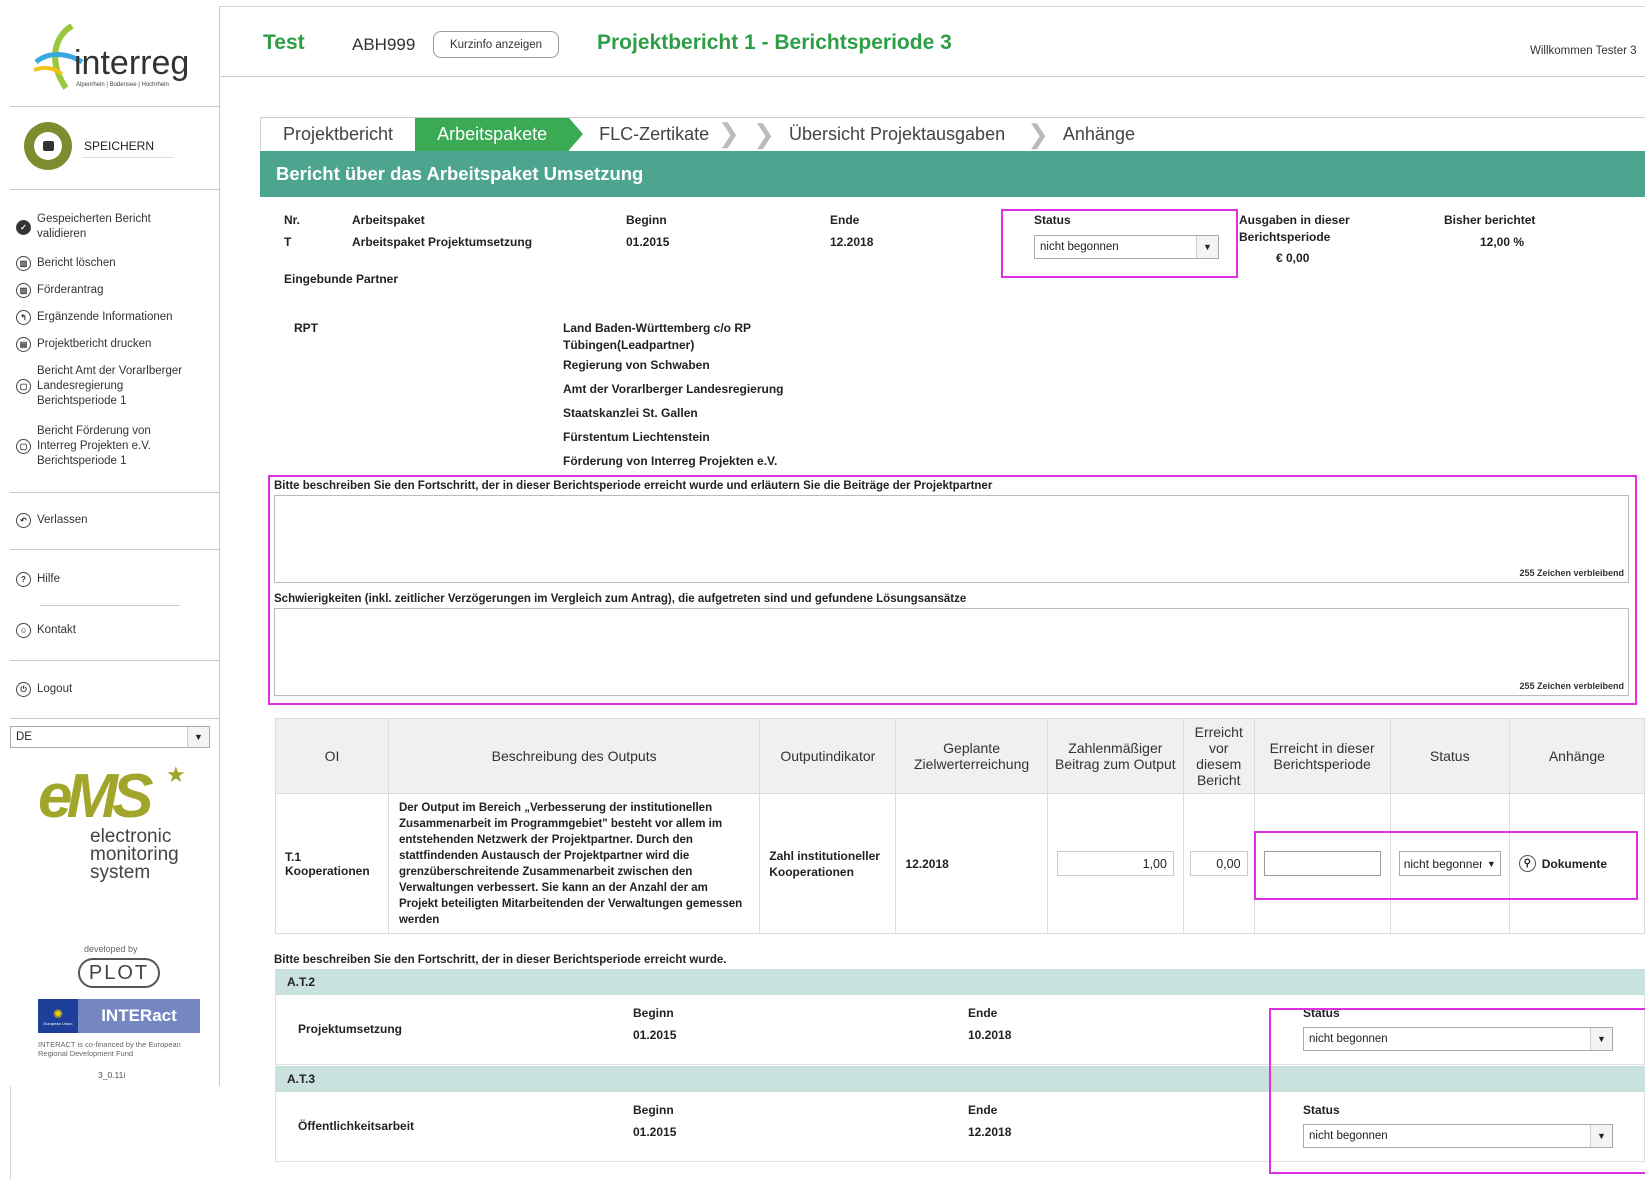 The height and width of the screenshot is (1180, 1645). I want to click on col-achieved-now: Erreicht in dieser Berichtsperiode, so click(1322, 756).